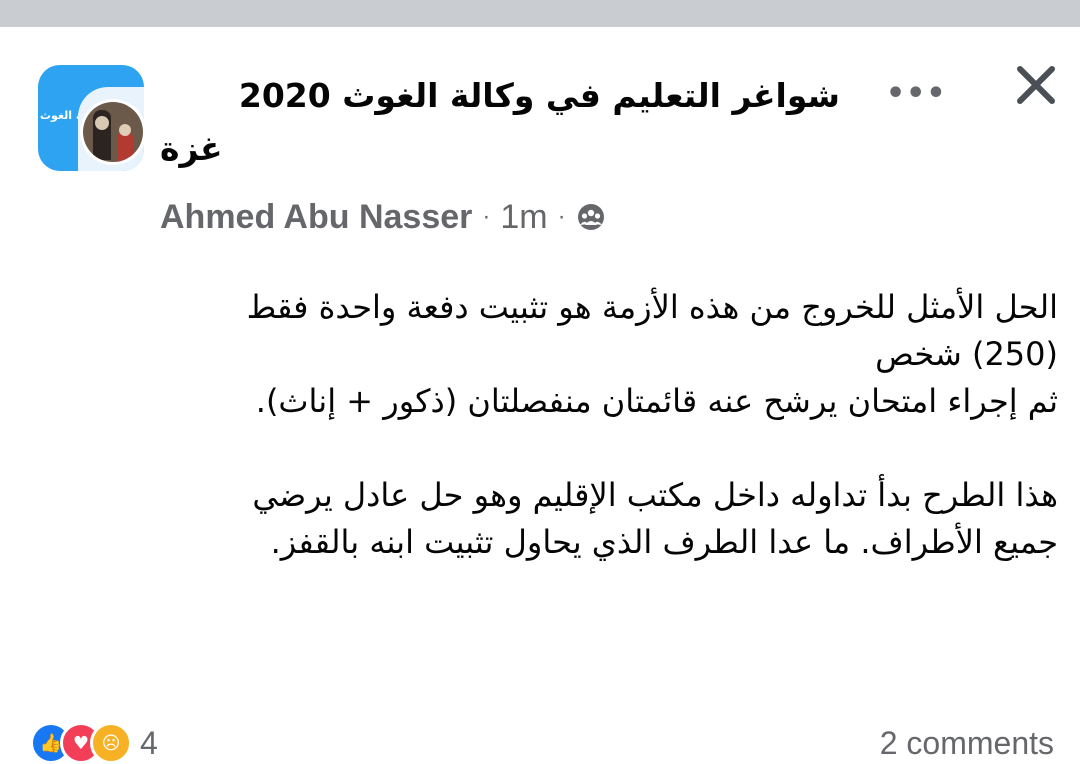 The height and width of the screenshot is (764, 1080). I want to click on group-members-icon, so click(591, 217).